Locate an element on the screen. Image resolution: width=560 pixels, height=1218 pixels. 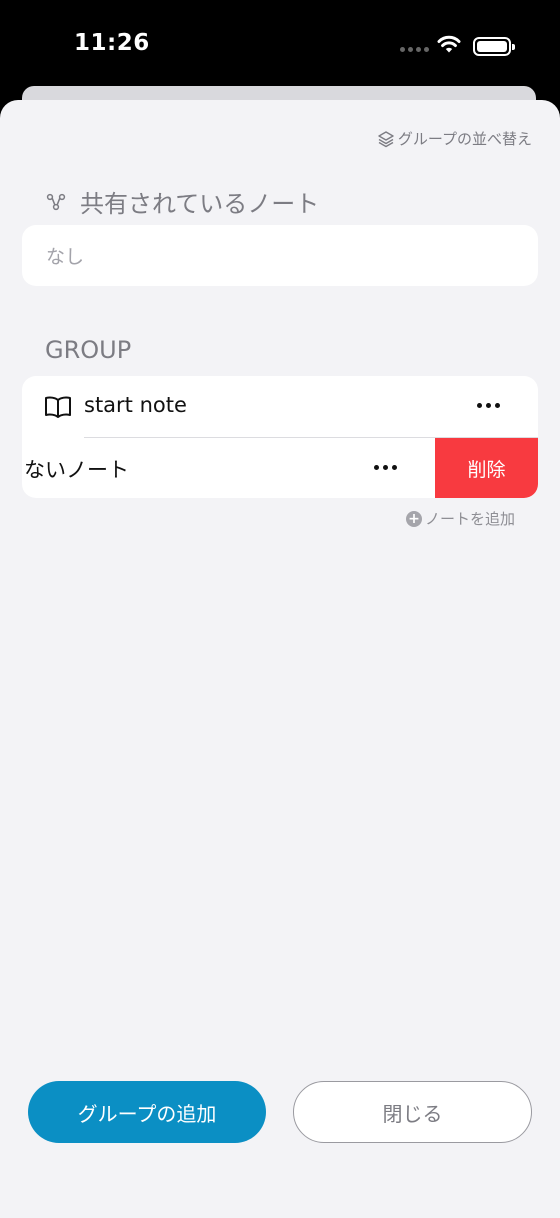
group-section-title: GROUP is located at coordinates (88, 350).